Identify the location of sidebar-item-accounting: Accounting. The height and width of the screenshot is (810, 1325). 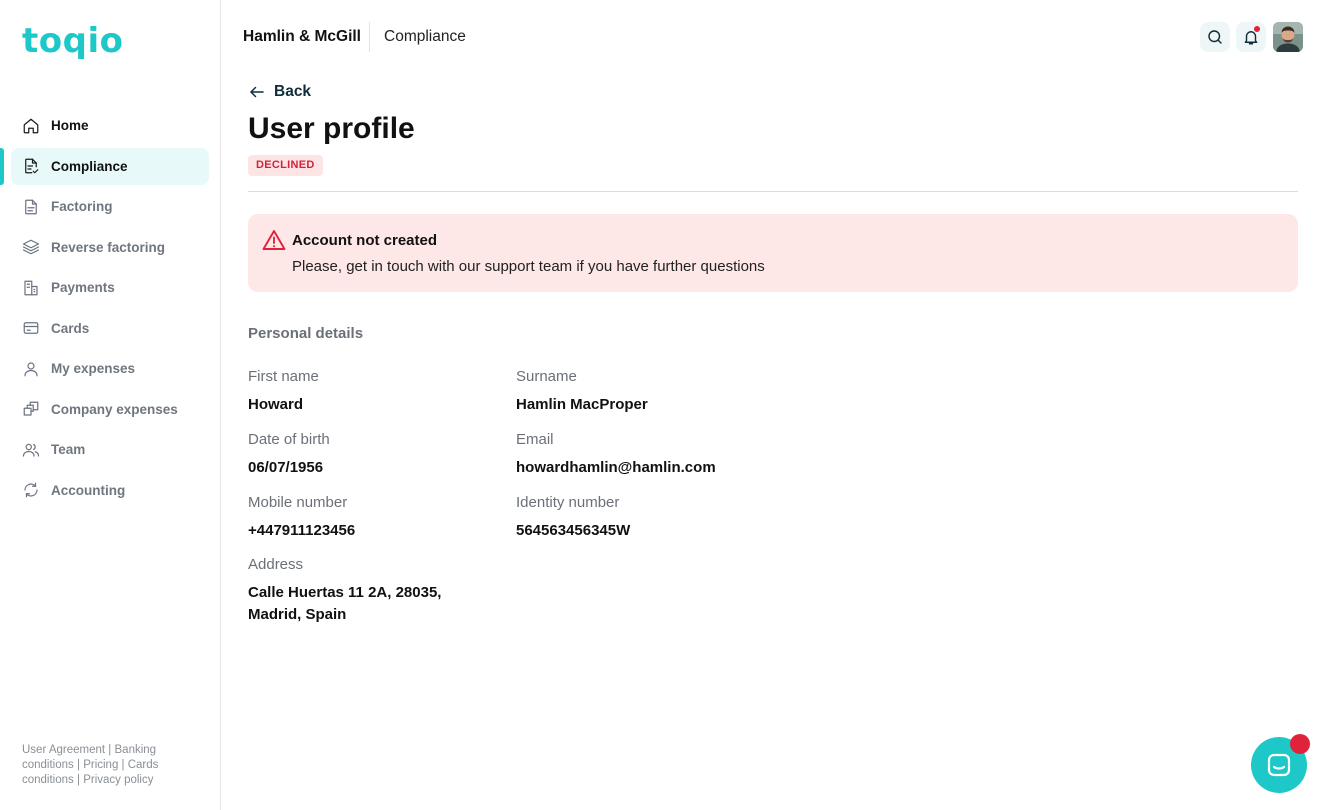
(110, 490).